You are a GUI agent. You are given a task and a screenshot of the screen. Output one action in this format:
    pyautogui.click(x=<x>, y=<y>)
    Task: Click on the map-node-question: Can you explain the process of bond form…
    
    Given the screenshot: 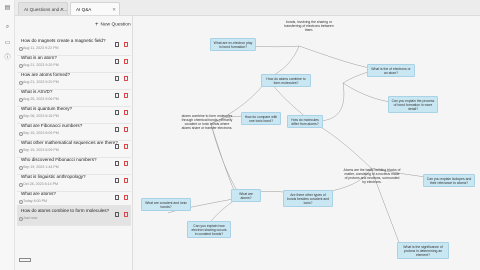 What is the action you would take?
    pyautogui.click(x=413, y=105)
    